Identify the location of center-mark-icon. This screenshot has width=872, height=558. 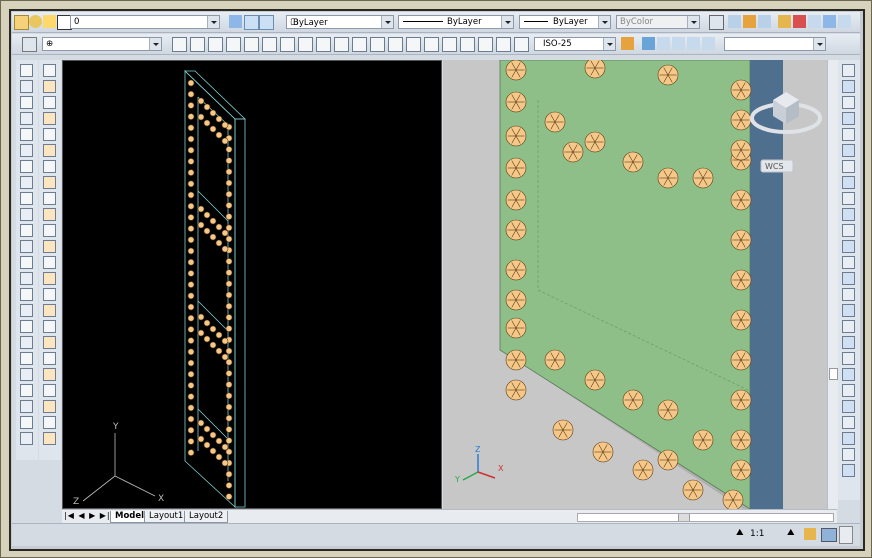
(431, 44).